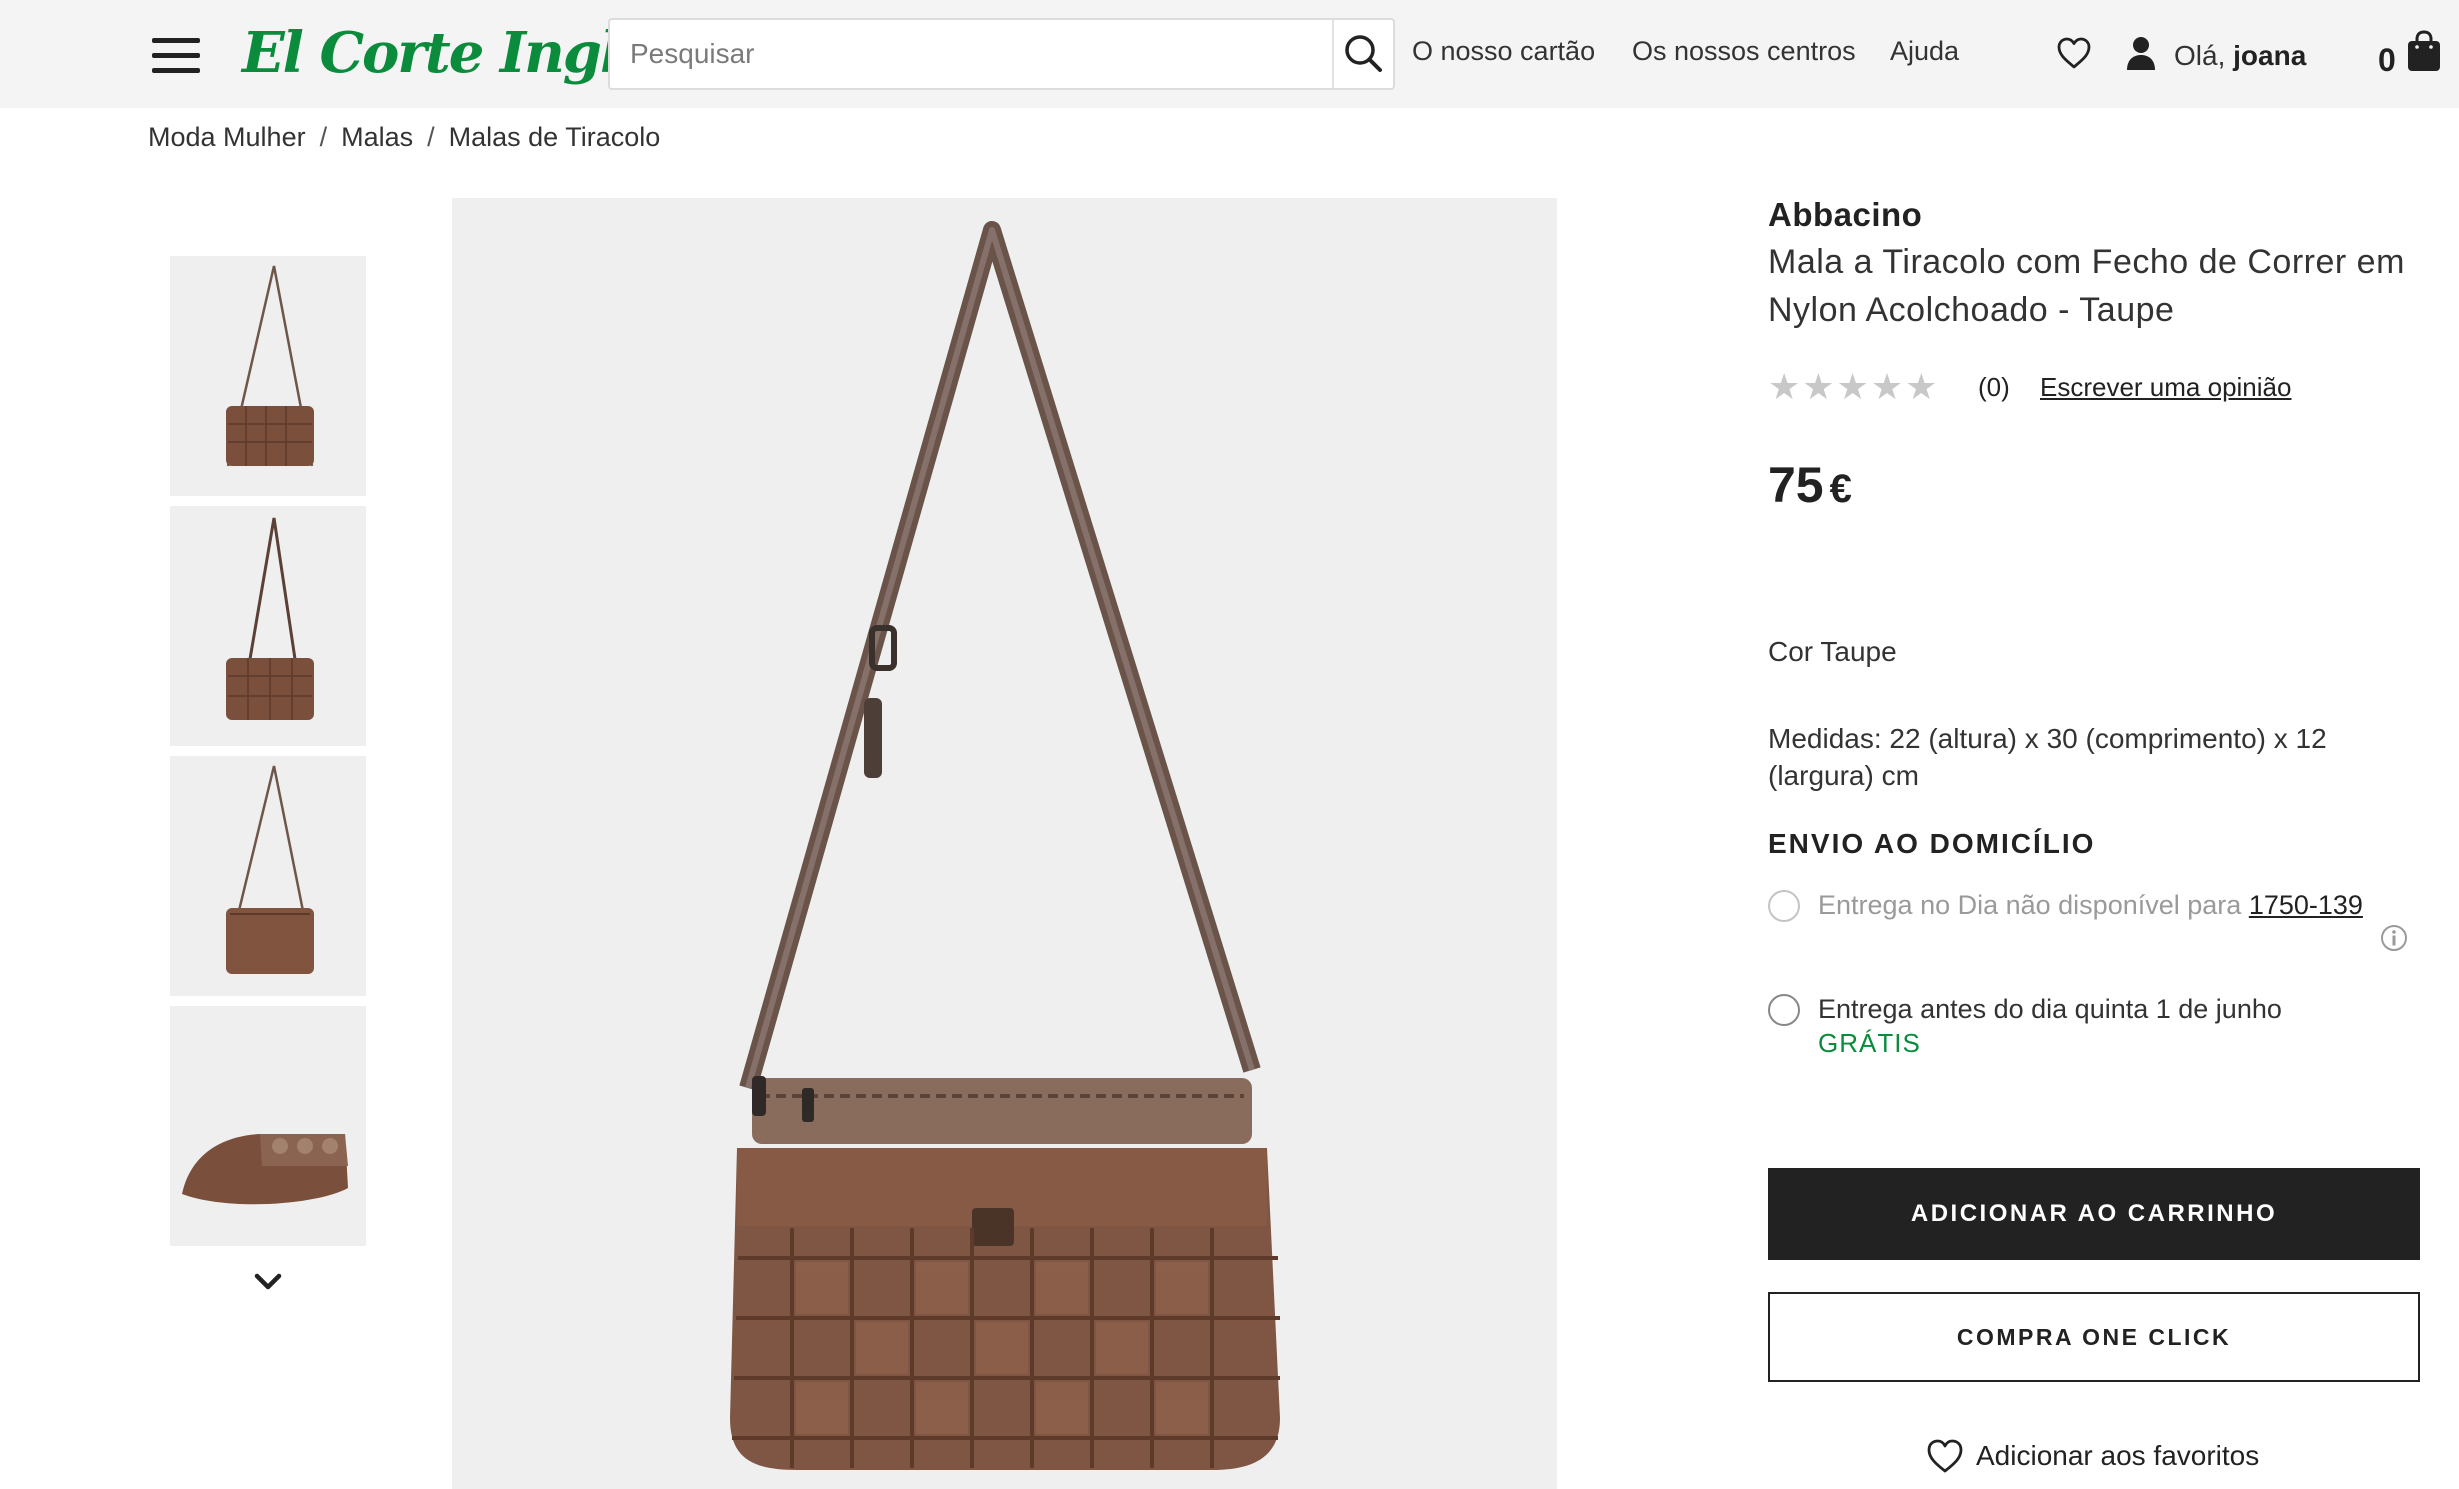 The width and height of the screenshot is (2459, 1489). I want to click on thumbnail-side, so click(268, 626).